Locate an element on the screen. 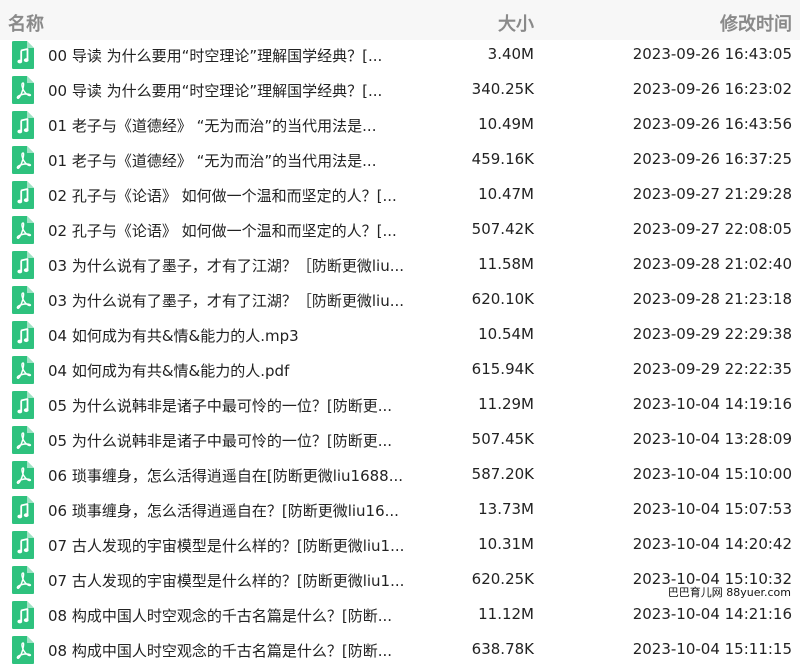 This screenshot has width=800, height=667. file-size: 10.31M is located at coordinates (506, 544).